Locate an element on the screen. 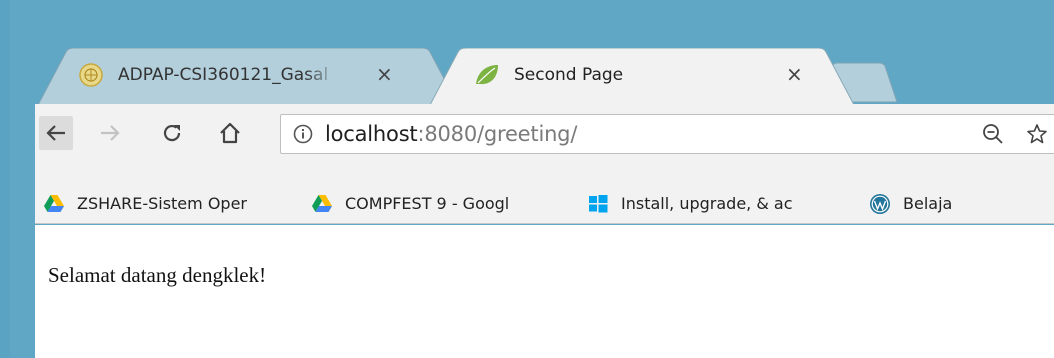 The height and width of the screenshot is (358, 1054). bookmark-label: COMPFEST 9 - Googl is located at coordinates (427, 203).